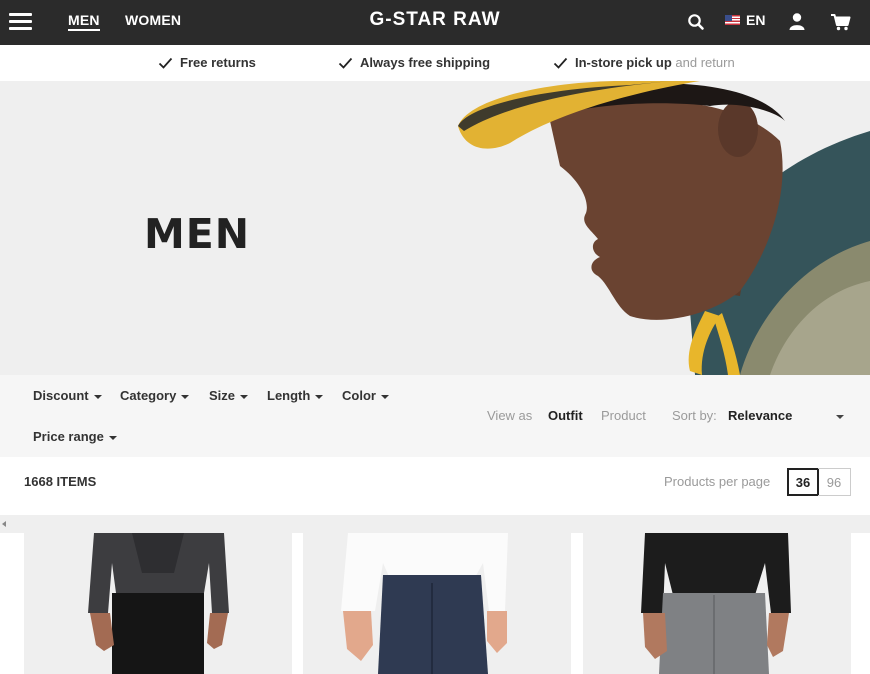 The height and width of the screenshot is (674, 870). What do you see at coordinates (834, 482) in the screenshot?
I see `per-page-96-button: 96` at bounding box center [834, 482].